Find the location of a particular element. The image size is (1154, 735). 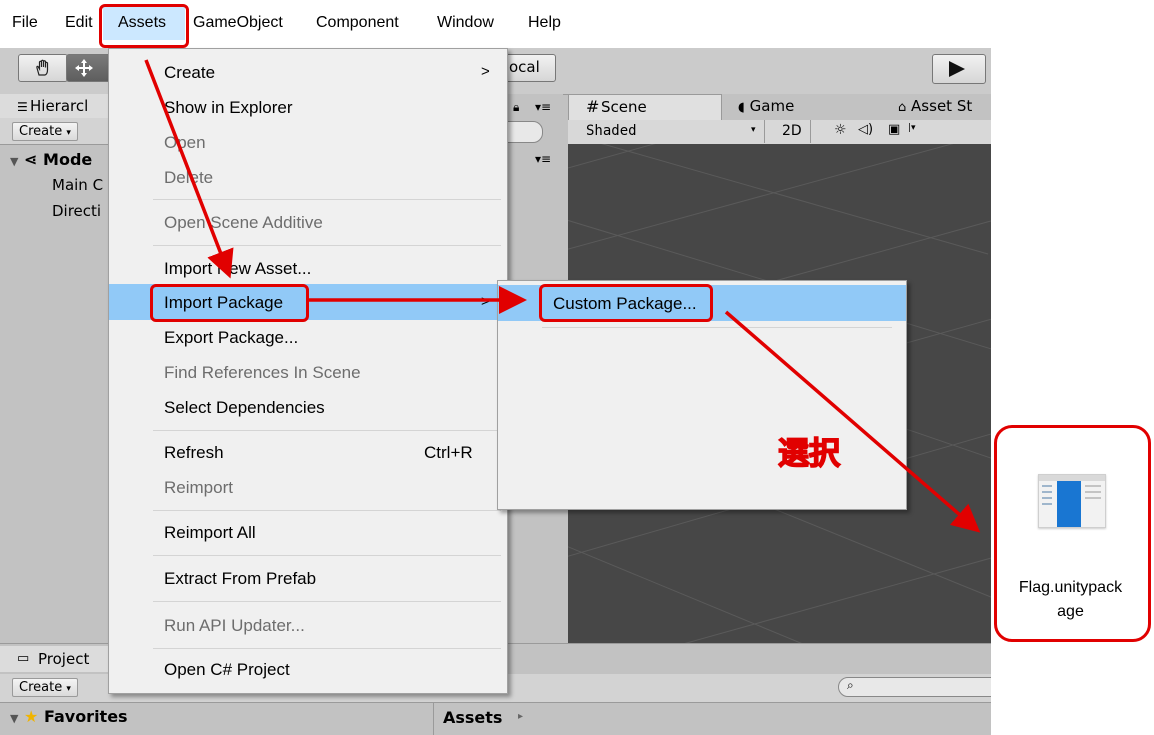

package-file-name: Flag.unitypack age is located at coordinates (1070, 600).